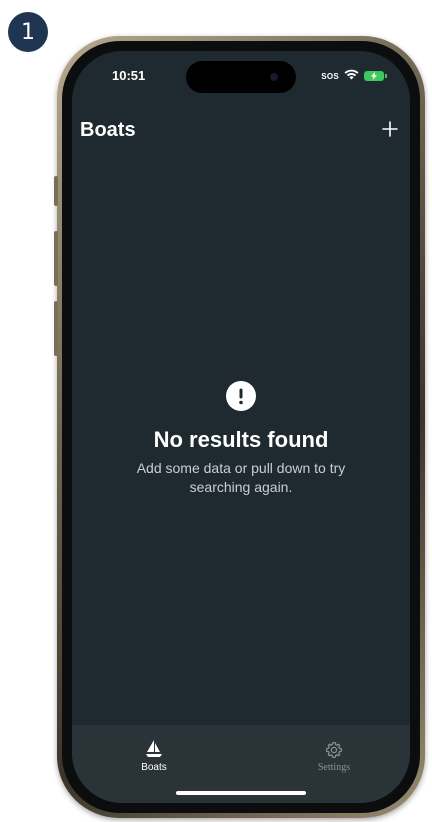 The width and height of the screenshot is (432, 822). I want to click on volume-up-button, so click(56, 258).